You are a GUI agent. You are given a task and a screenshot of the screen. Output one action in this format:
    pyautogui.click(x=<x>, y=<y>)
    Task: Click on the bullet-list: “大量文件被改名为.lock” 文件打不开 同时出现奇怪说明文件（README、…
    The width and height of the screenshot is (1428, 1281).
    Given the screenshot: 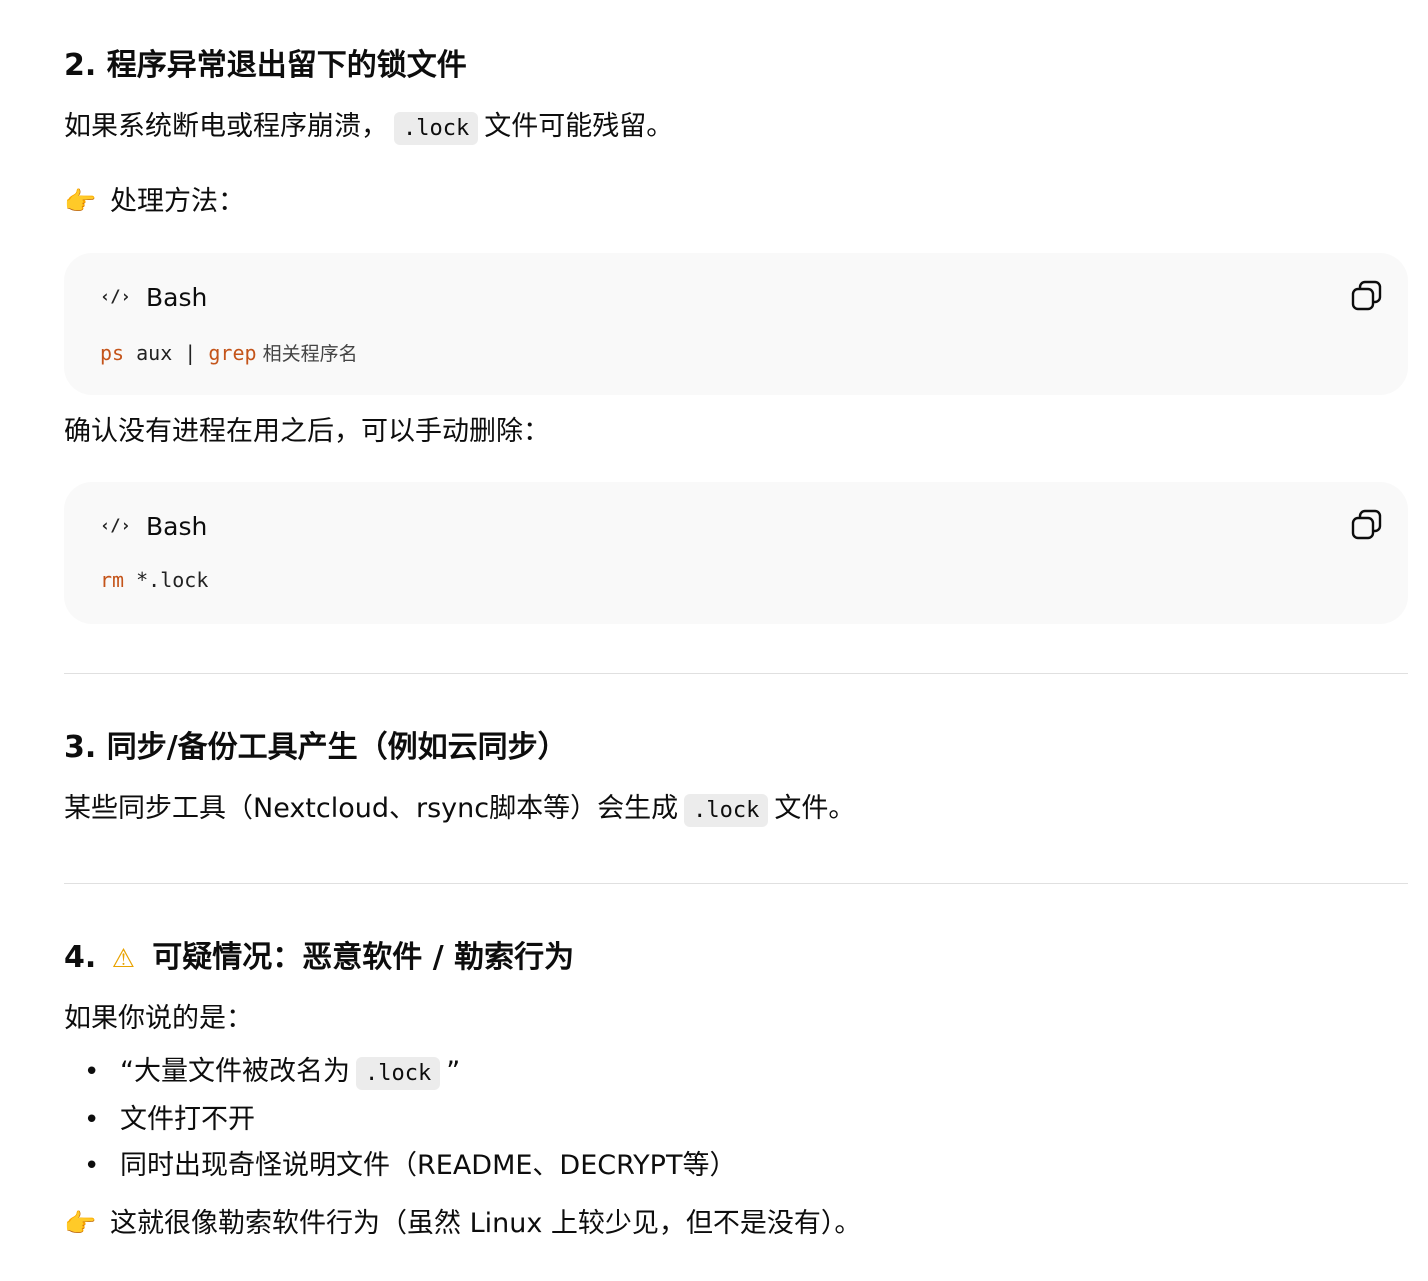 What is the action you would take?
    pyautogui.click(x=400, y=1119)
    